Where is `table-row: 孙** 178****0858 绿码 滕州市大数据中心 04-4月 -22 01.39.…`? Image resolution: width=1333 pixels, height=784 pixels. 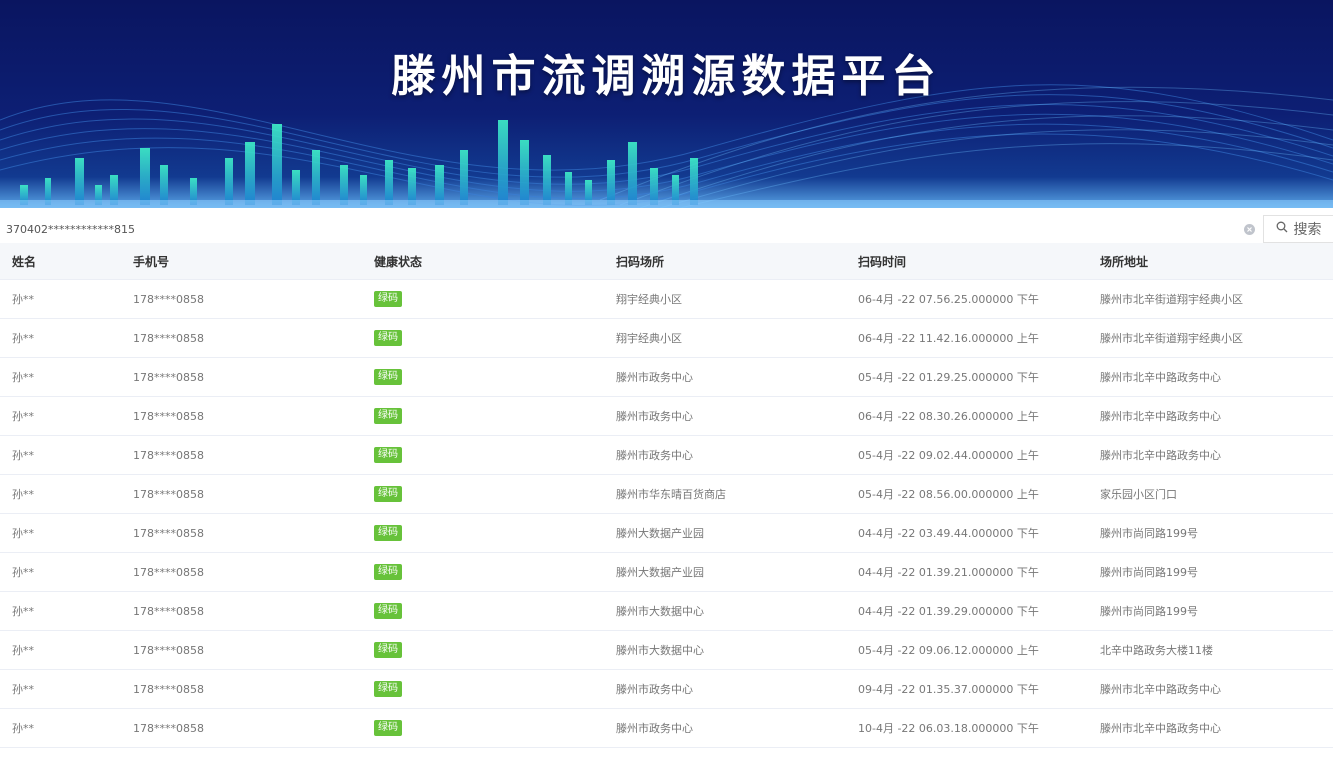
table-row: 孙** 178****0858 绿码 滕州市大数据中心 04-4月 -22 01.39.… is located at coordinates (666, 611).